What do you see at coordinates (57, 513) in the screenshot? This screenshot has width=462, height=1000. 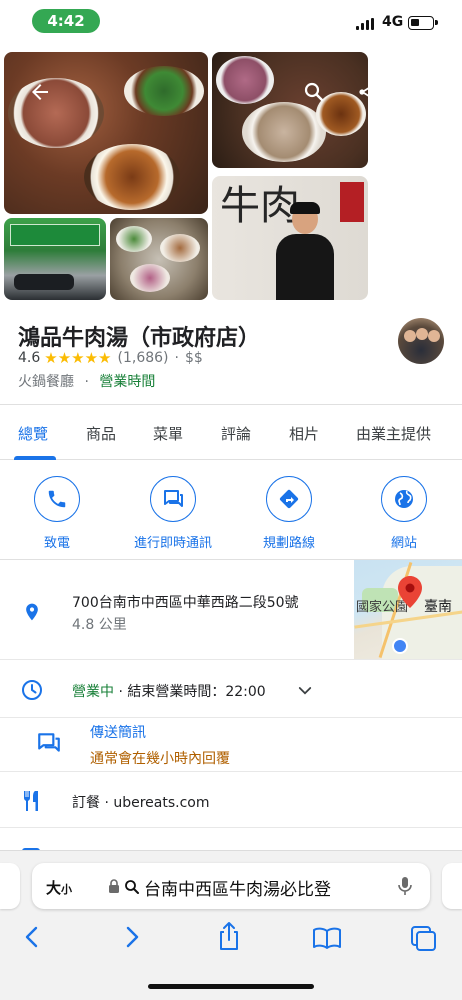 I see `call-button: 致電` at bounding box center [57, 513].